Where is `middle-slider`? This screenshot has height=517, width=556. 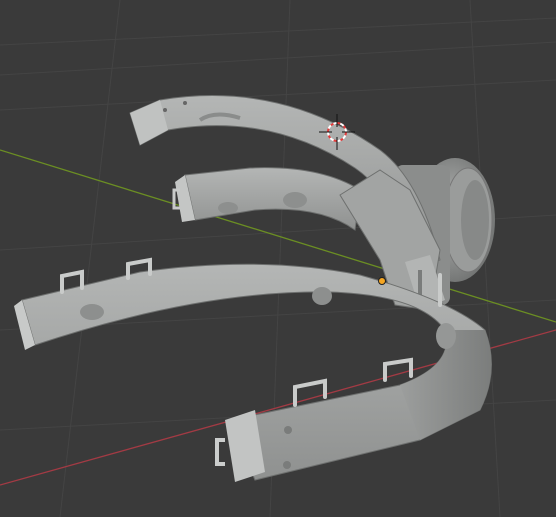 middle-slider is located at coordinates (266, 199).